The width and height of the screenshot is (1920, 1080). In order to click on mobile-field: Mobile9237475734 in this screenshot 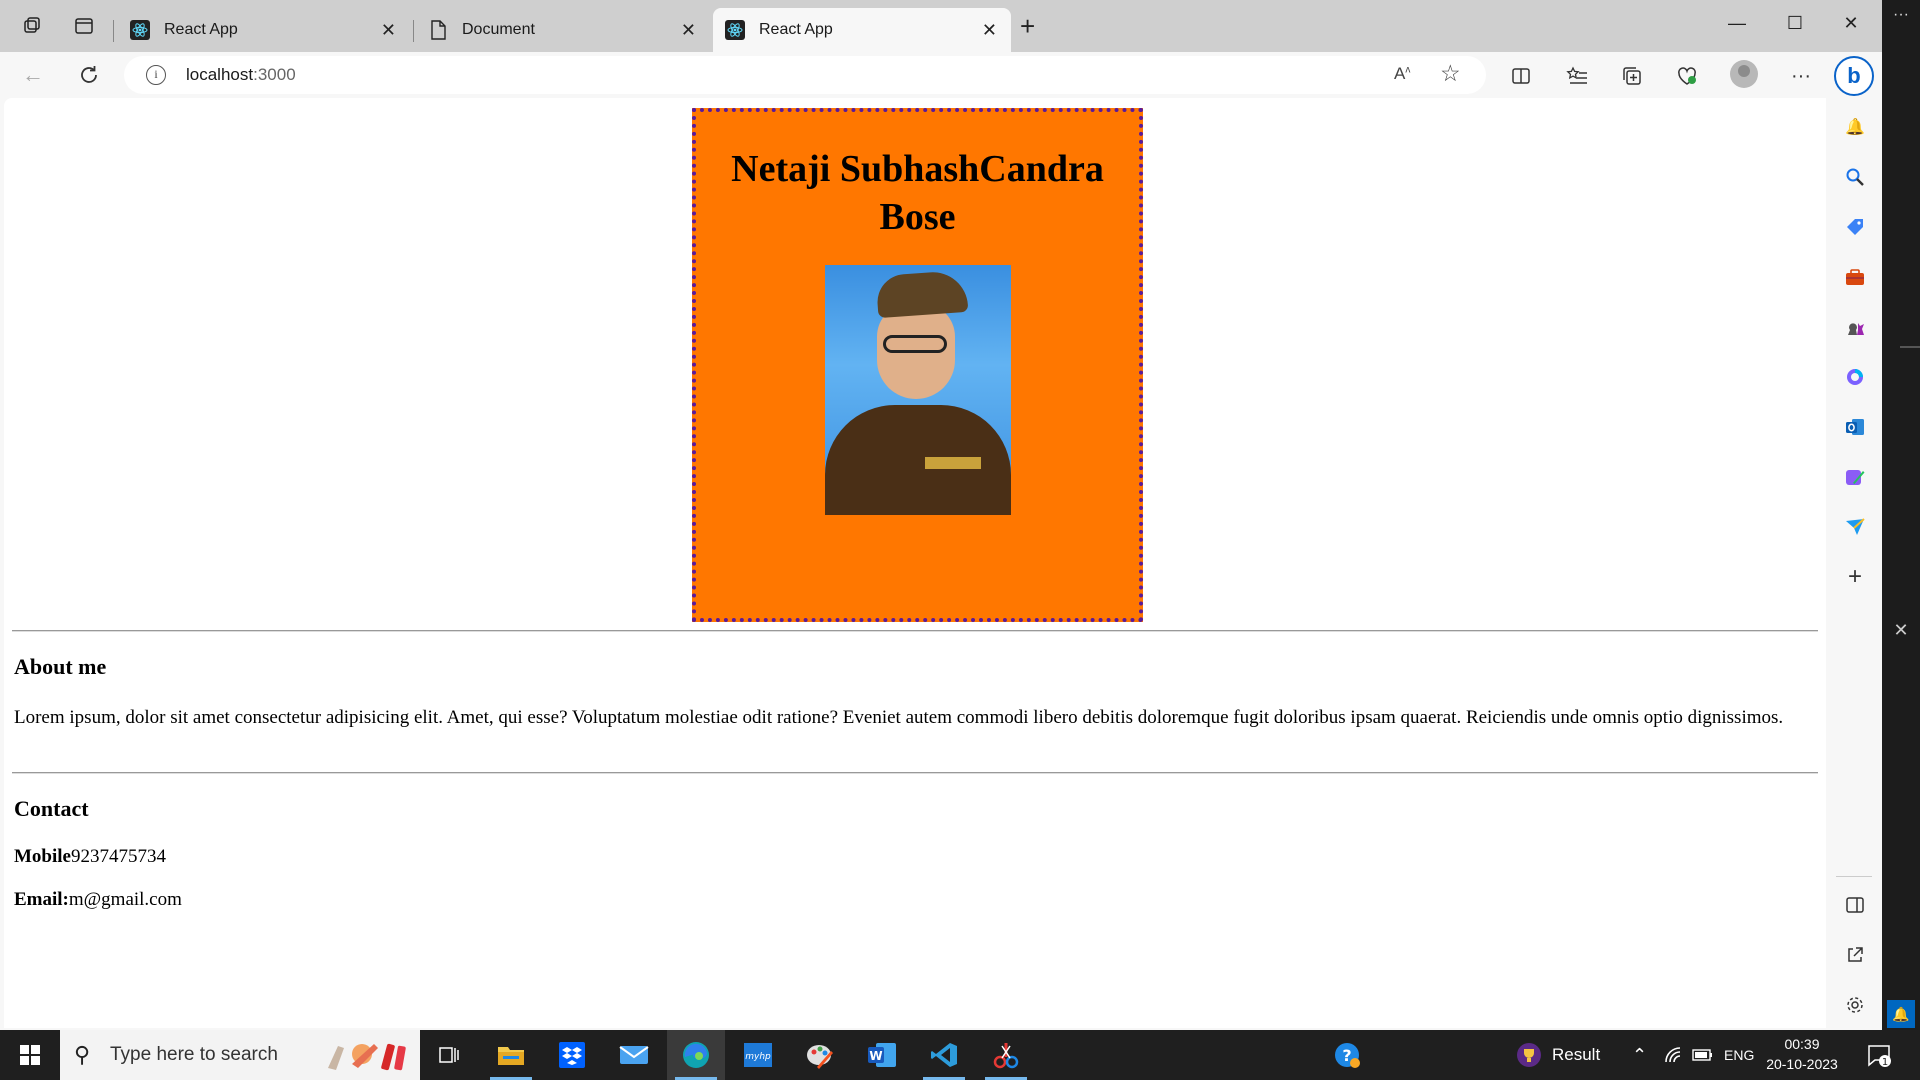, I will do `click(90, 857)`.